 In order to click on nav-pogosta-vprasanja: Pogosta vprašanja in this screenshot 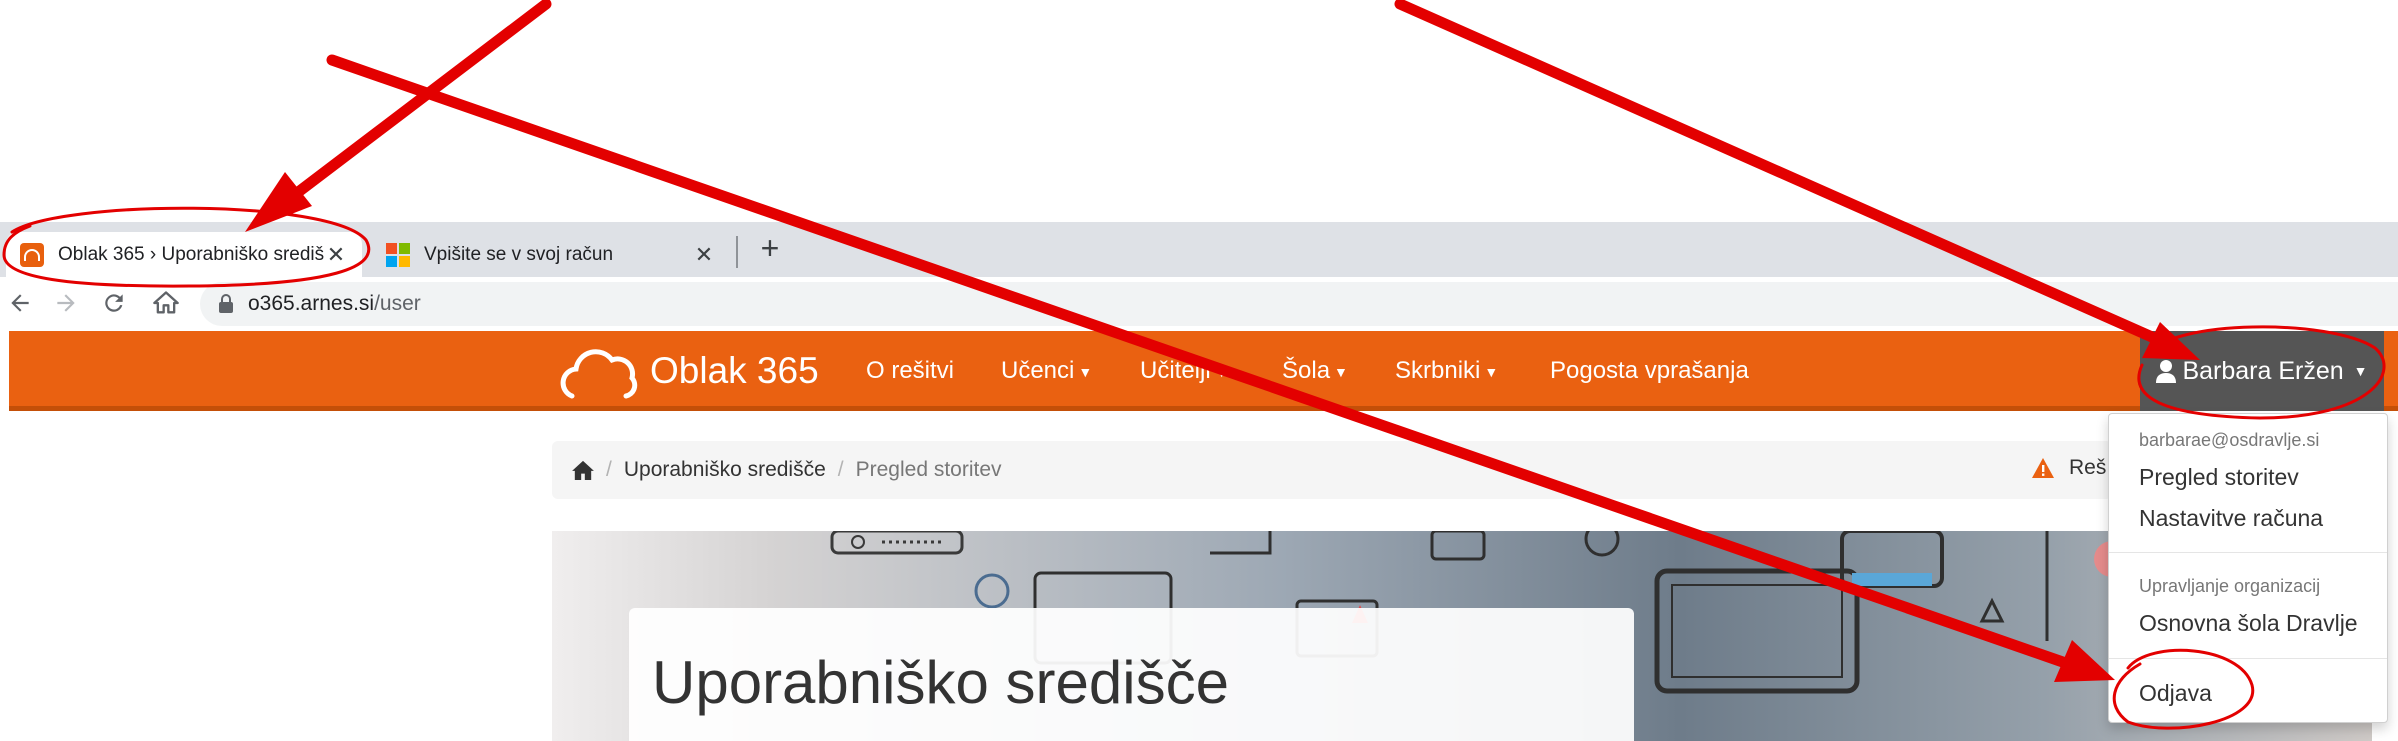, I will do `click(1649, 371)`.